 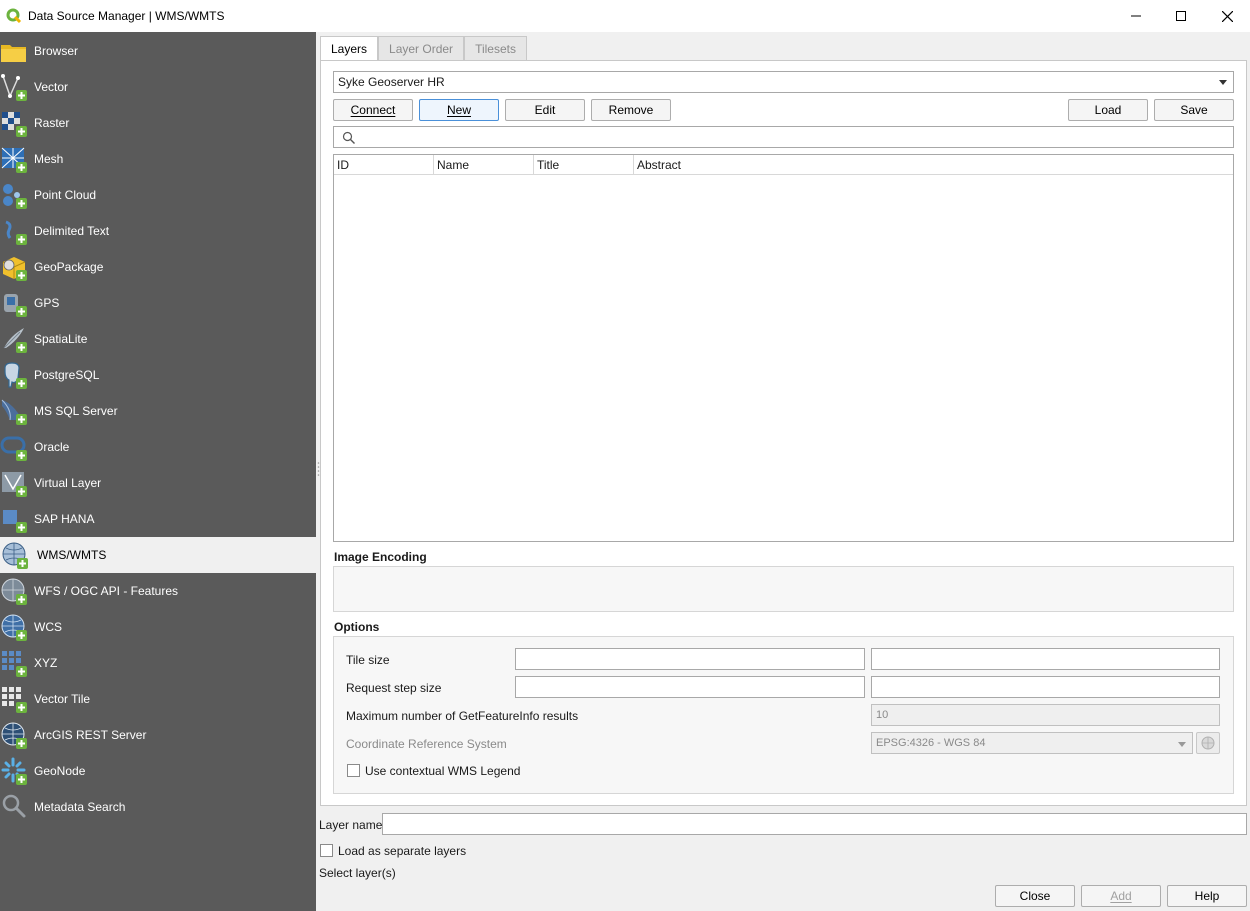 What do you see at coordinates (158, 555) in the screenshot?
I see `sidebar-item-wms-wmts: WMS/WMTS` at bounding box center [158, 555].